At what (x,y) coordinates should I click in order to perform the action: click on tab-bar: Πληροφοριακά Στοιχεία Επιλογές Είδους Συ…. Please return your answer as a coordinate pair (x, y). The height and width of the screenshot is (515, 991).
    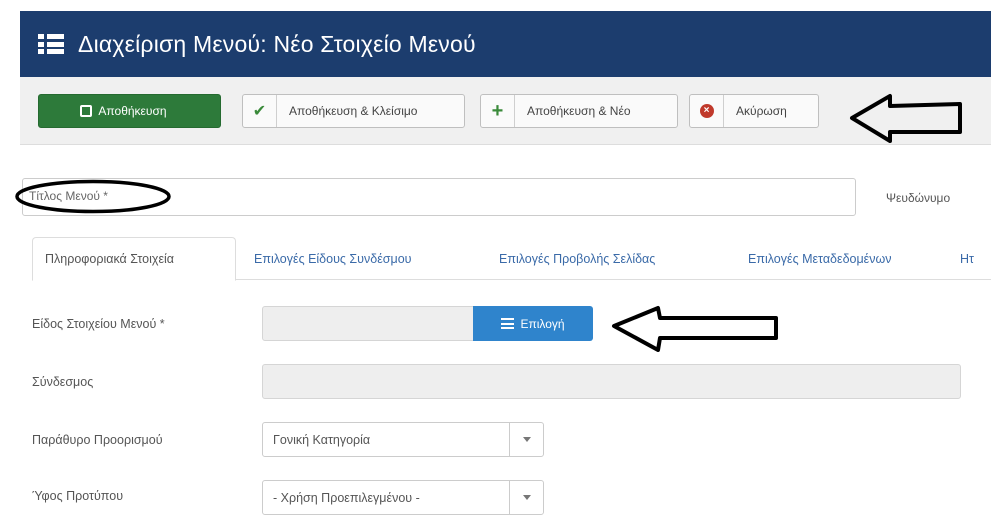
    Looking at the image, I should click on (511, 259).